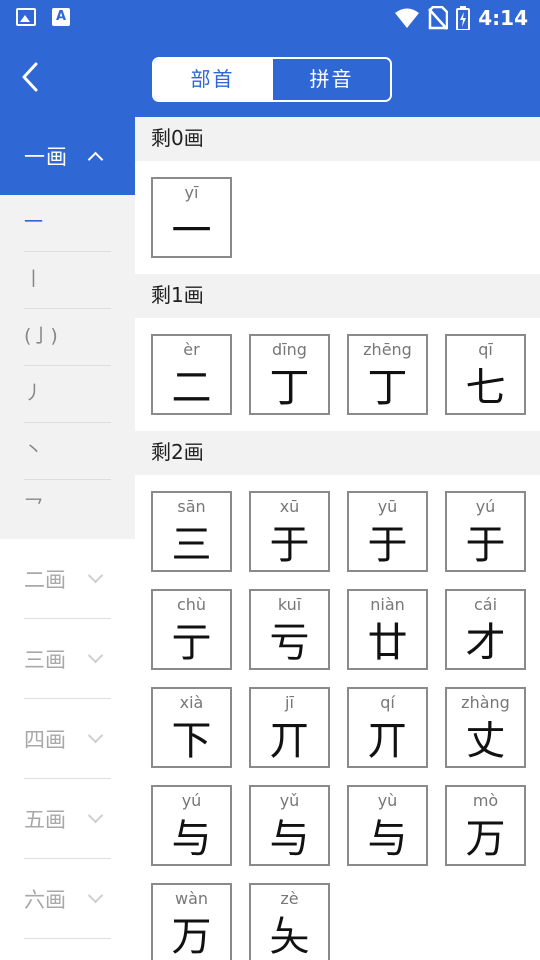 The height and width of the screenshot is (960, 540). What do you see at coordinates (191, 921) in the screenshot?
I see `character-card: wàn 万` at bounding box center [191, 921].